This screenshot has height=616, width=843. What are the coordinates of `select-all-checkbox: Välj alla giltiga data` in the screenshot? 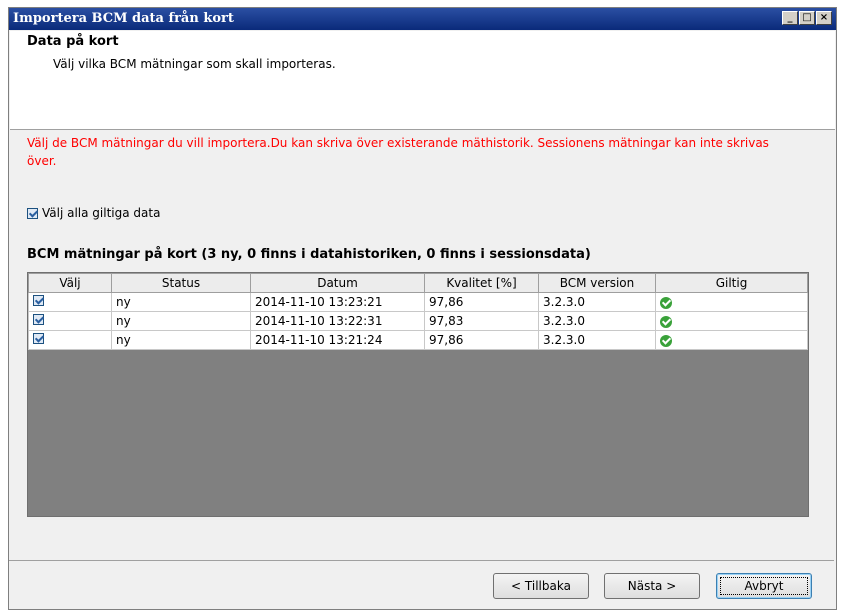 It's located at (93, 213).